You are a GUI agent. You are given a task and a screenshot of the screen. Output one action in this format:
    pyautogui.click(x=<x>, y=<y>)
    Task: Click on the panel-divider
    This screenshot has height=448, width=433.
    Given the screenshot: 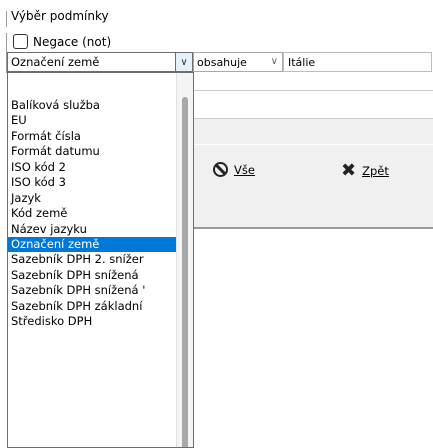 What is the action you would take?
    pyautogui.click(x=313, y=90)
    